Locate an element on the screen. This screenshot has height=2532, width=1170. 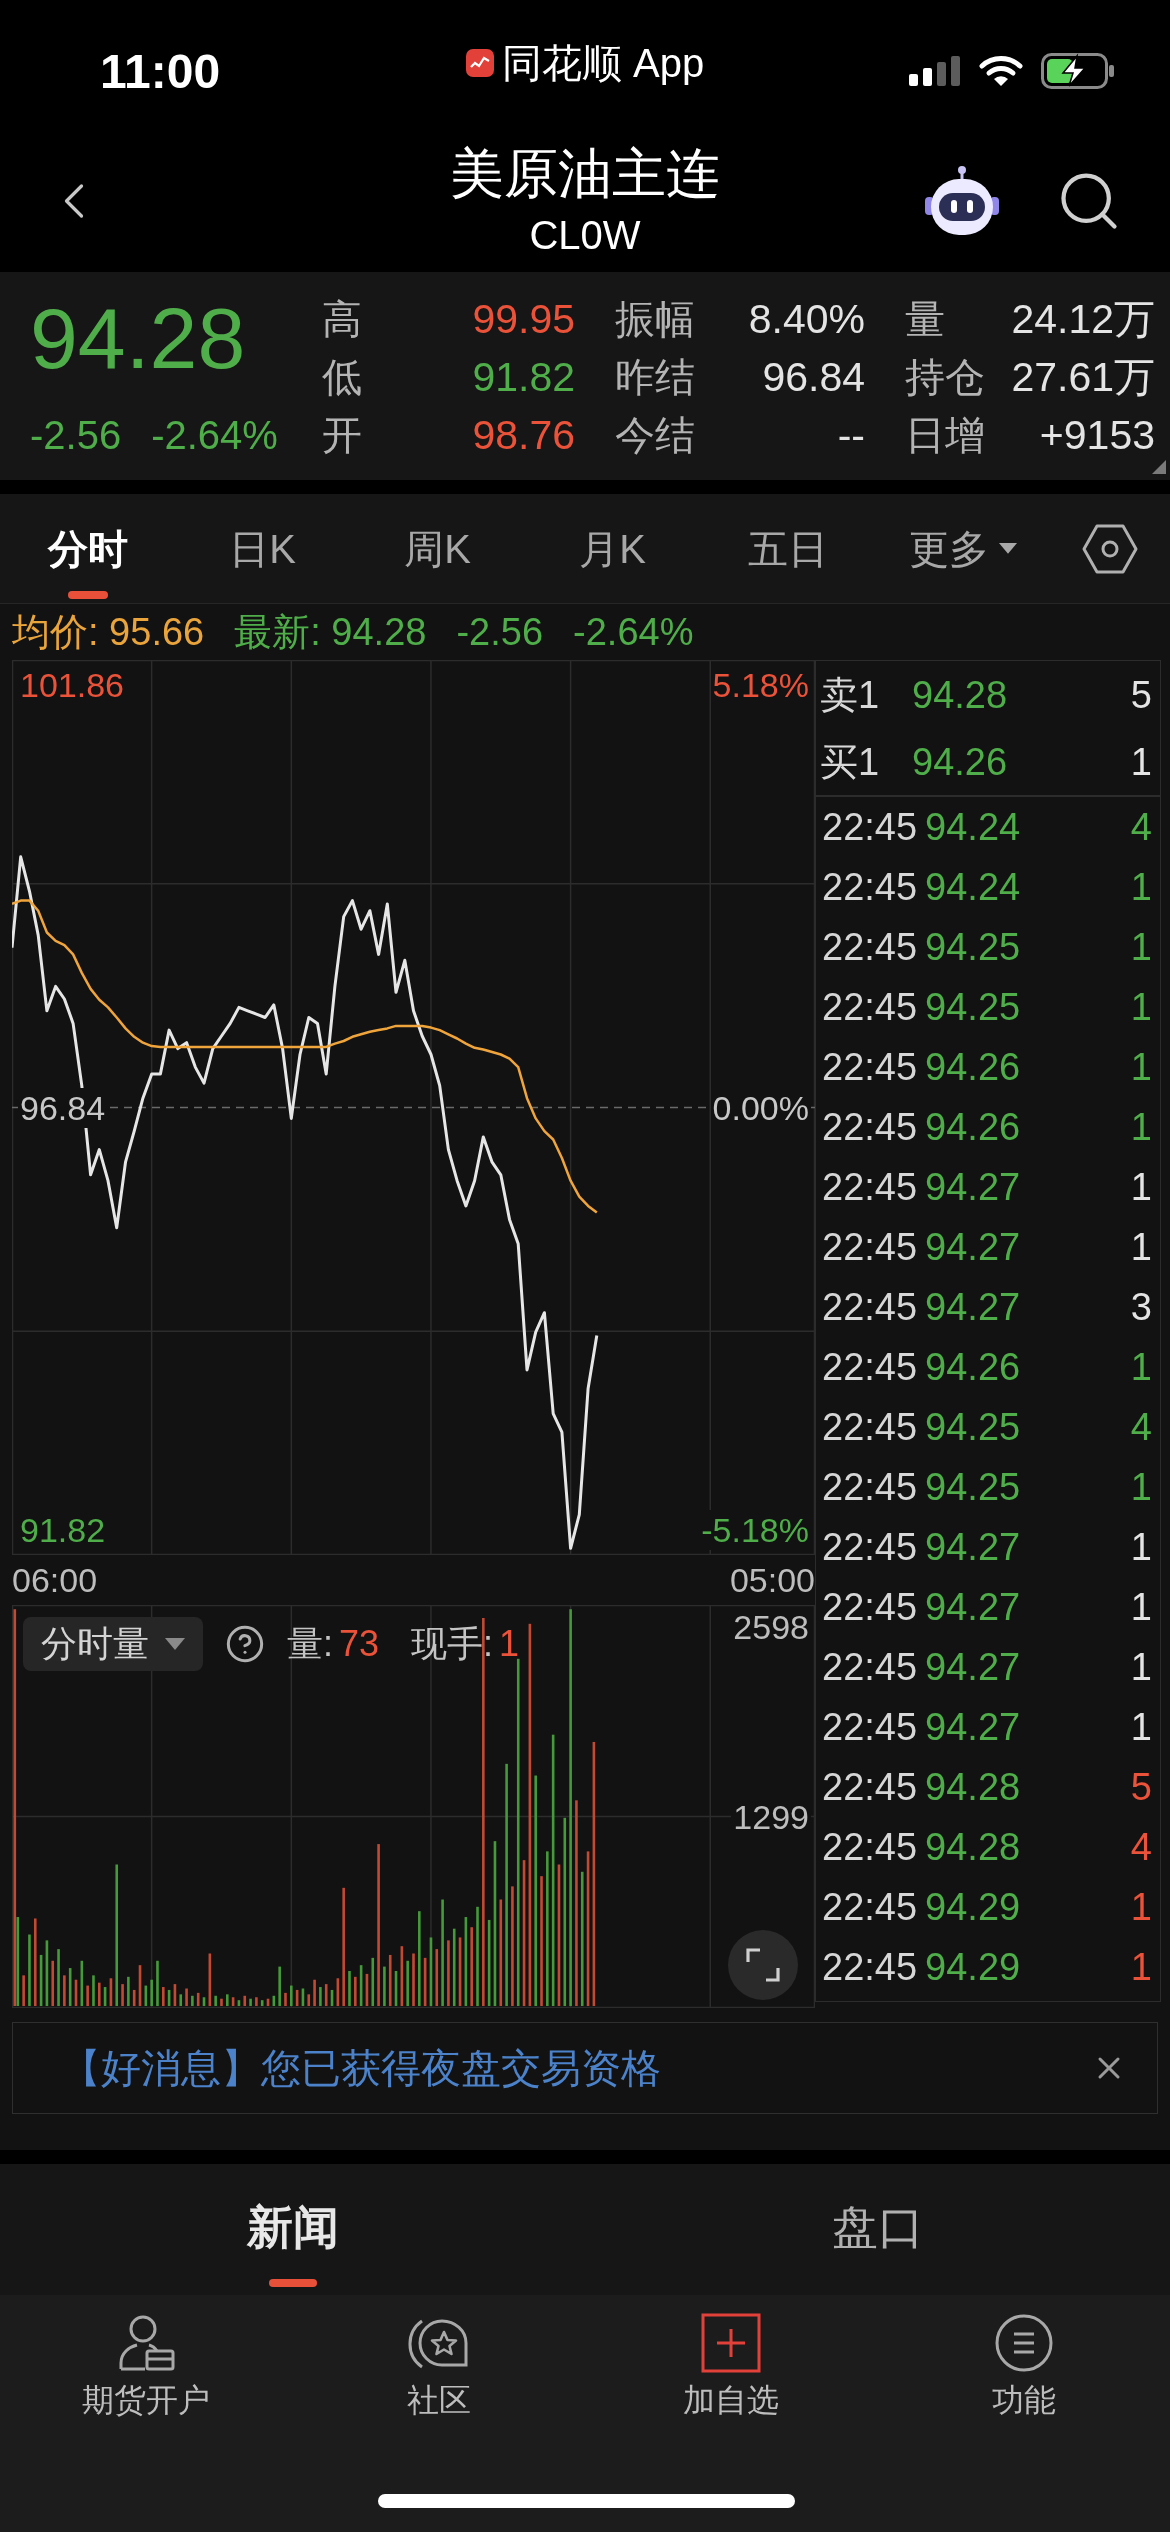
trade-volume: 5 is located at coordinates (1141, 1787).